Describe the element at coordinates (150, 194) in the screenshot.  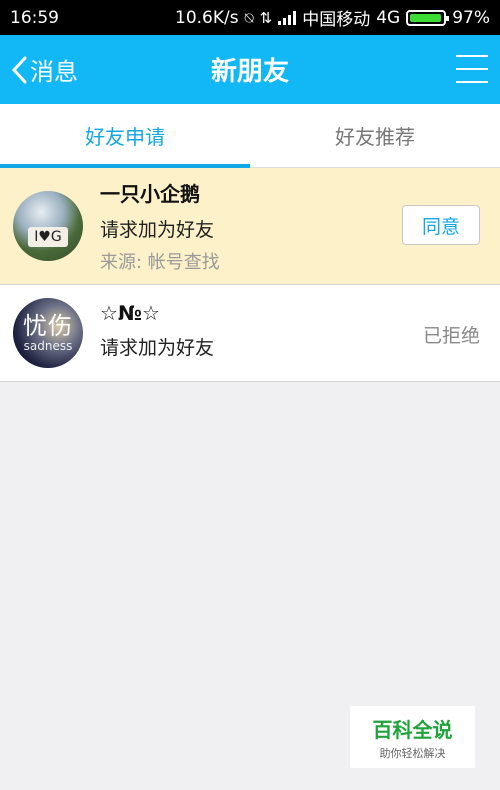
I see `request-name: 一只小企鹅` at that location.